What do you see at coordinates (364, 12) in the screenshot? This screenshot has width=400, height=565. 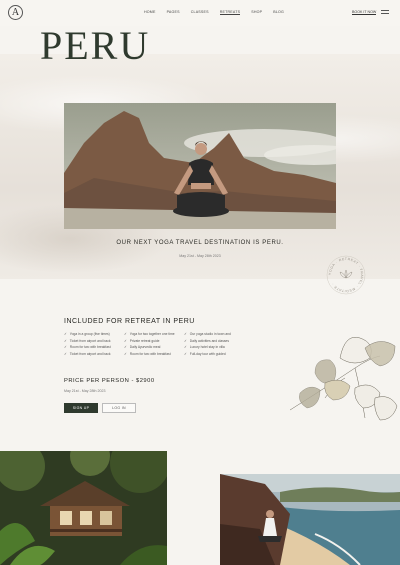 I see `book-now-link: BOOK IT NOW` at bounding box center [364, 12].